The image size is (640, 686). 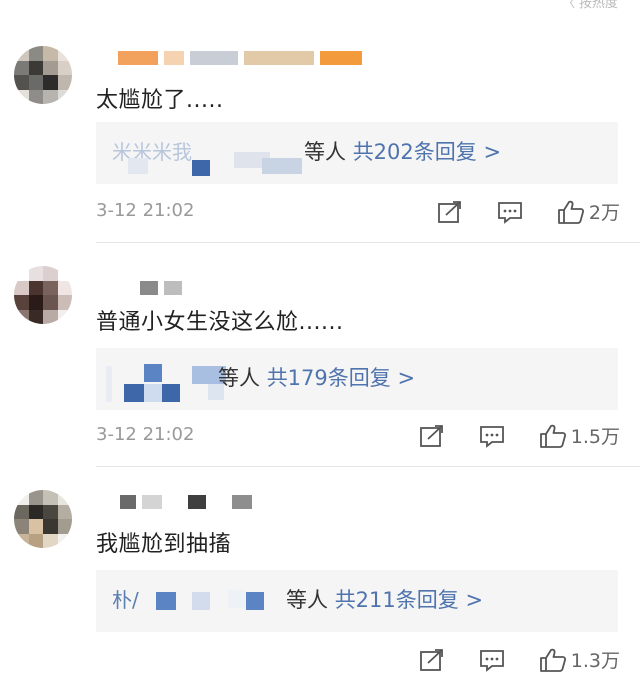 What do you see at coordinates (409, 600) in the screenshot?
I see `reply-count-link: 共211条回复 >` at bounding box center [409, 600].